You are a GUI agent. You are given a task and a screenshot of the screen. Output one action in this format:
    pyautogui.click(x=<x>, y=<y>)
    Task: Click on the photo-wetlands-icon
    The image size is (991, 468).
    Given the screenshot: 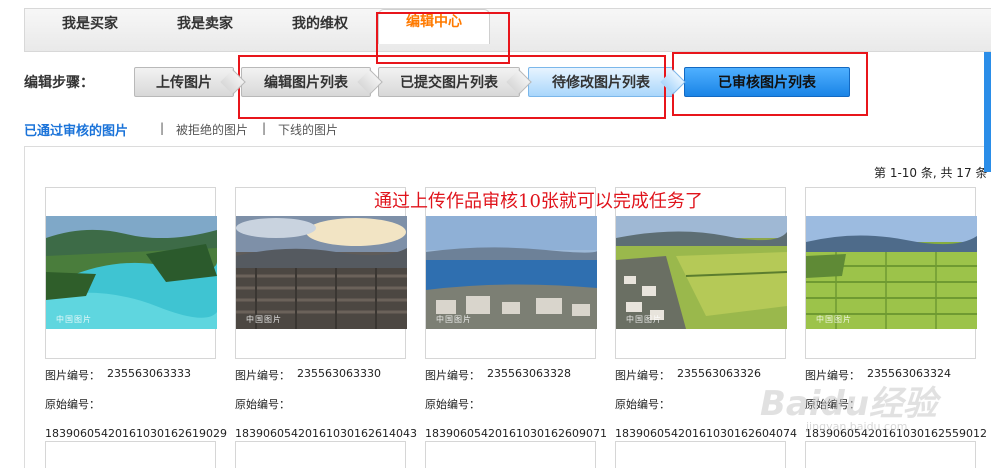 What is the action you would take?
    pyautogui.click(x=891, y=272)
    